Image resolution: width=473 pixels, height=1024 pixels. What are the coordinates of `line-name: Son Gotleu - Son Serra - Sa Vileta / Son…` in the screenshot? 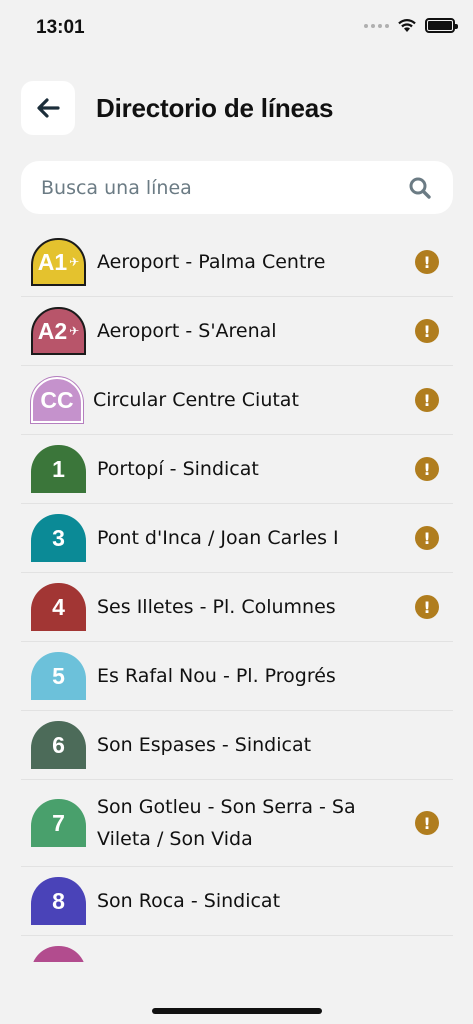 It's located at (226, 823).